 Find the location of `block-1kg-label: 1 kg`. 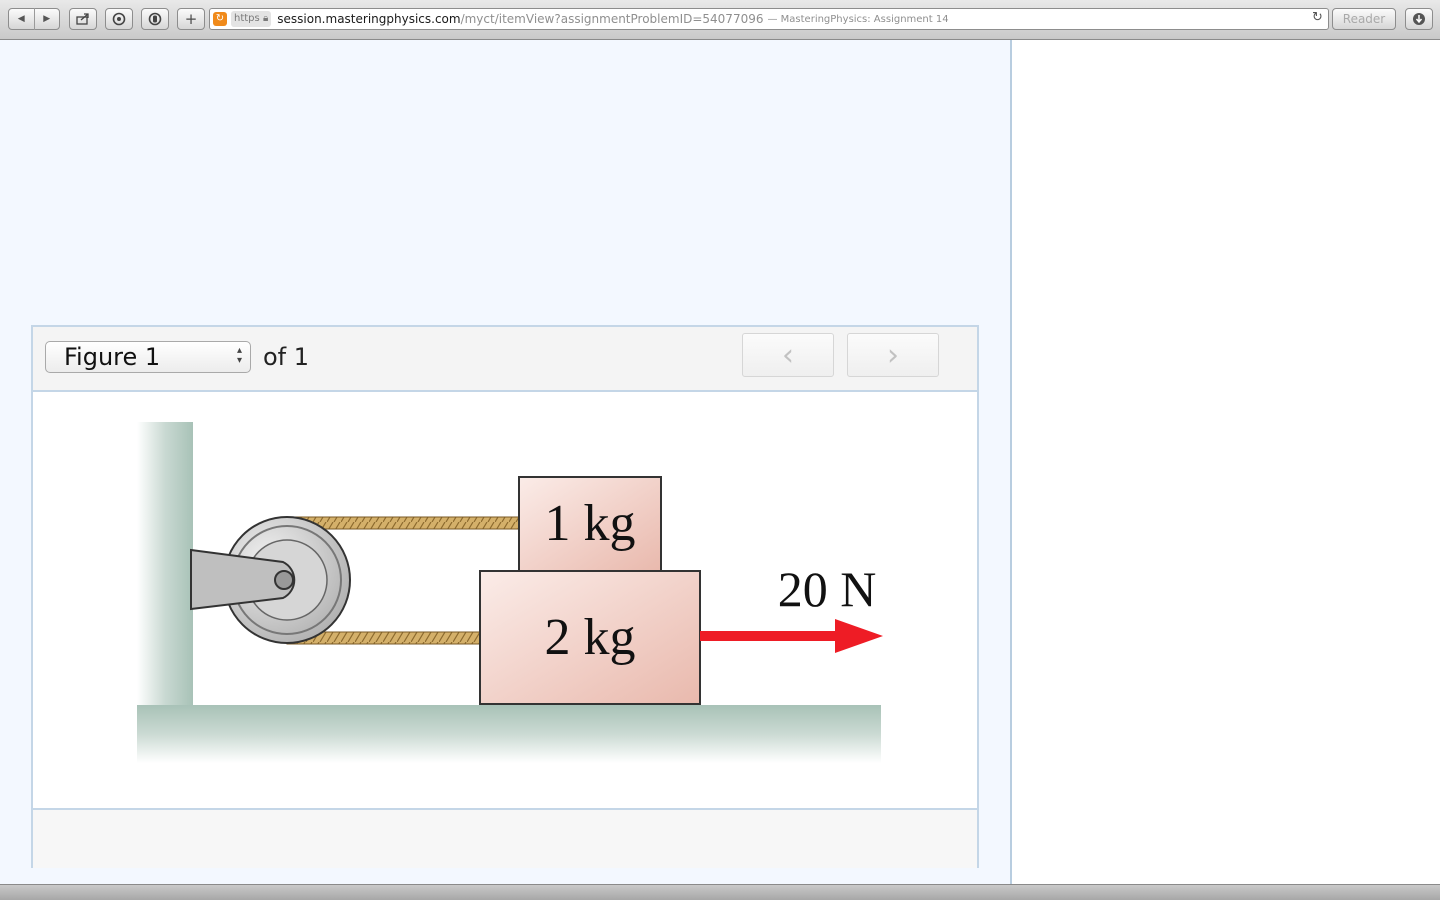

block-1kg-label: 1 kg is located at coordinates (590, 523).